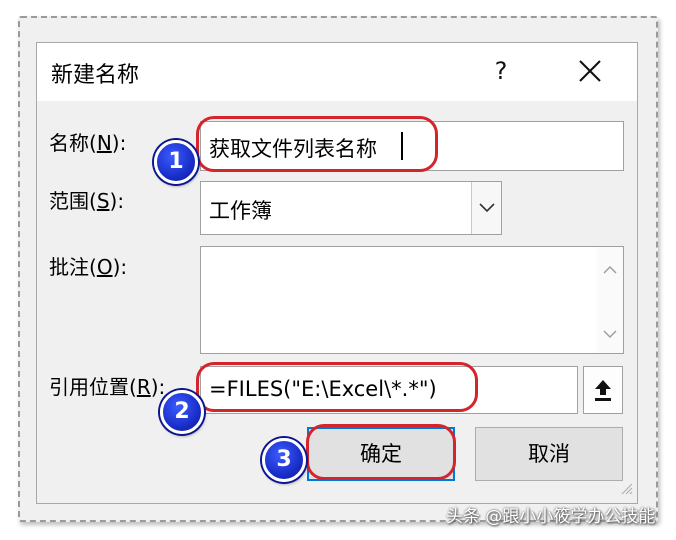 The width and height of the screenshot is (676, 540). Describe the element at coordinates (381, 454) in the screenshot. I see `ok-button: 确定` at that location.